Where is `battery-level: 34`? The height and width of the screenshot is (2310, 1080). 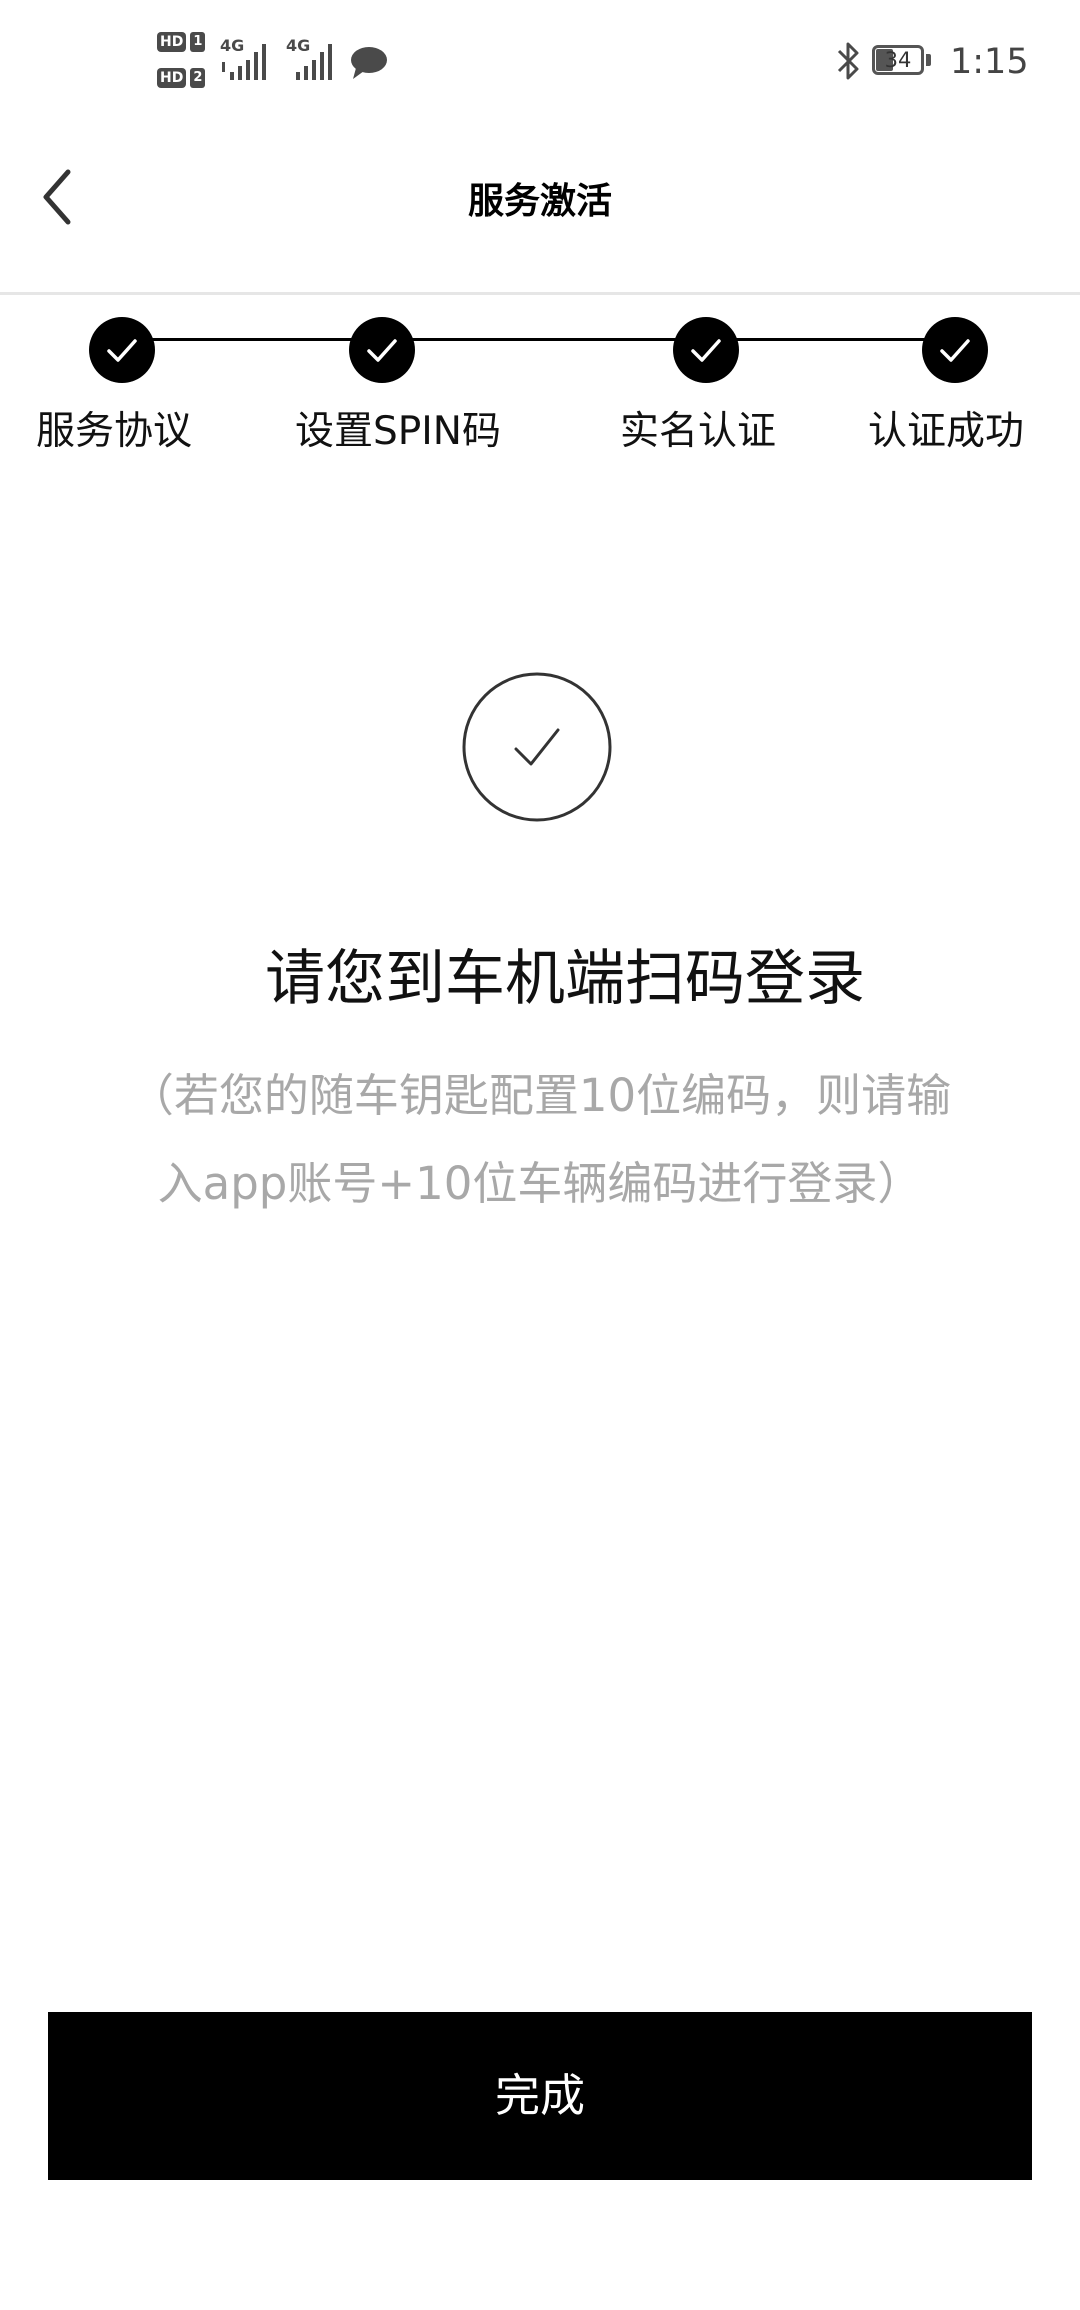 battery-level: 34 is located at coordinates (898, 60).